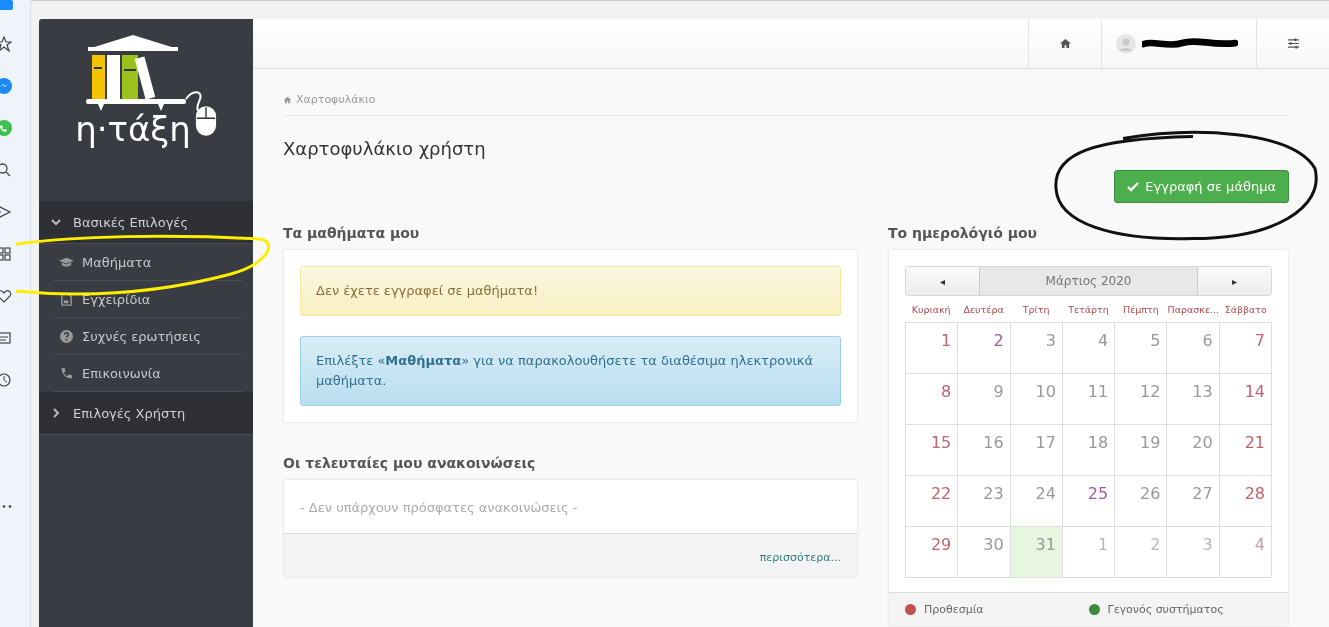 The height and width of the screenshot is (627, 1329). Describe the element at coordinates (352, 233) in the screenshot. I see `section-title: Τα μαθήματα μου` at that location.